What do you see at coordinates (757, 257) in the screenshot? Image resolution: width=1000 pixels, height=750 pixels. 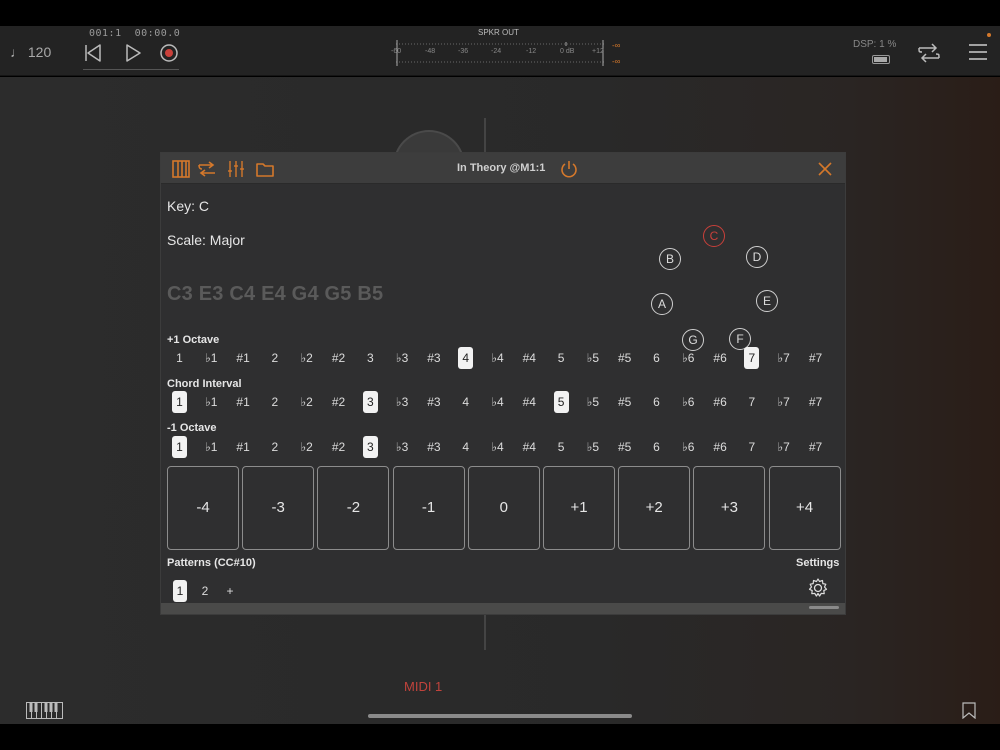 I see `note-button-d: D` at bounding box center [757, 257].